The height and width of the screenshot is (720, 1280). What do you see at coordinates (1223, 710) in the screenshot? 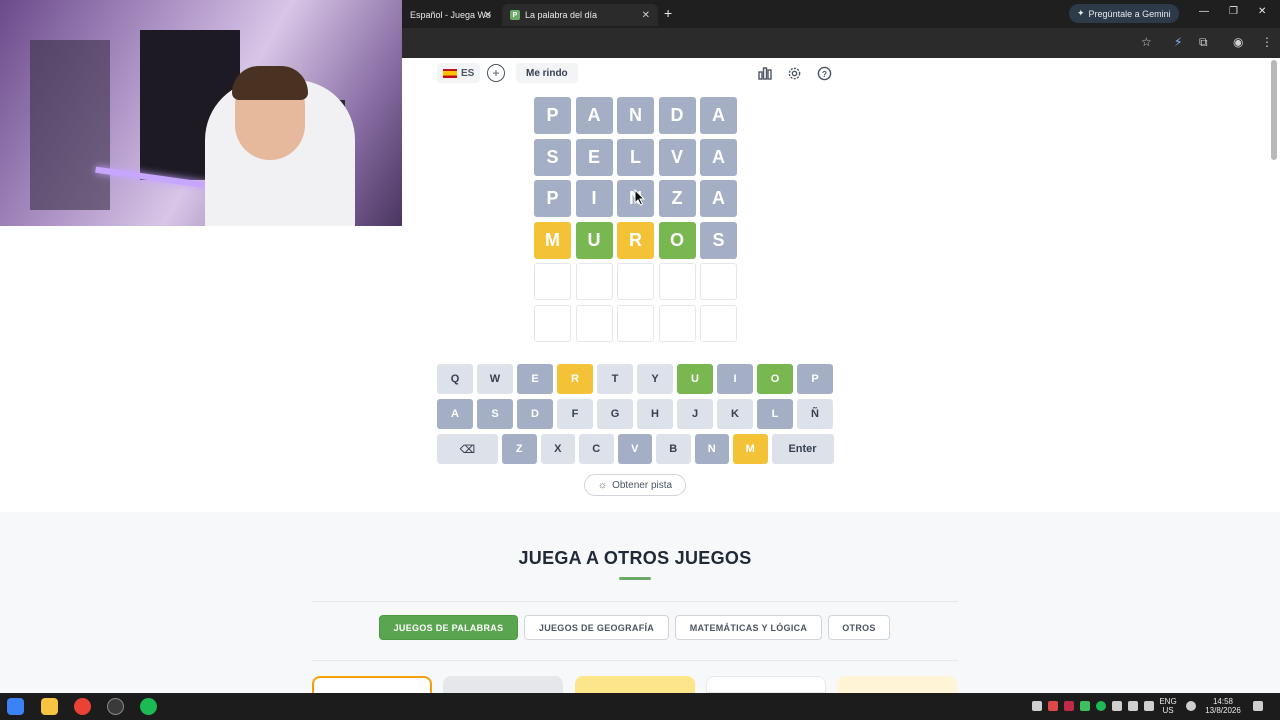
I see `clock-date: 13/8/2026` at bounding box center [1223, 710].